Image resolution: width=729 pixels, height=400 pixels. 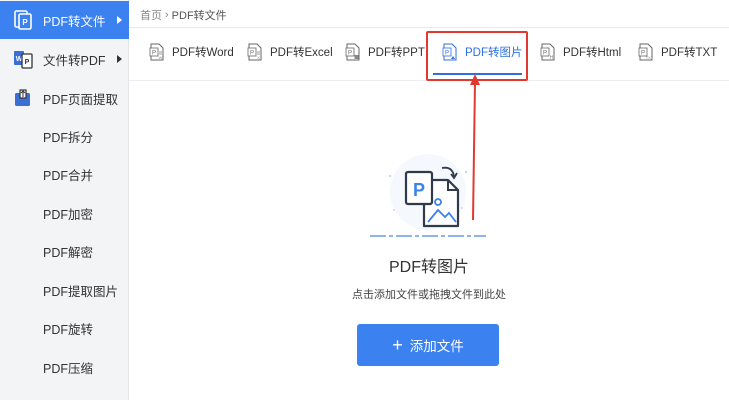 I want to click on sidebar-item-label: PDF压缩, so click(x=68, y=368).